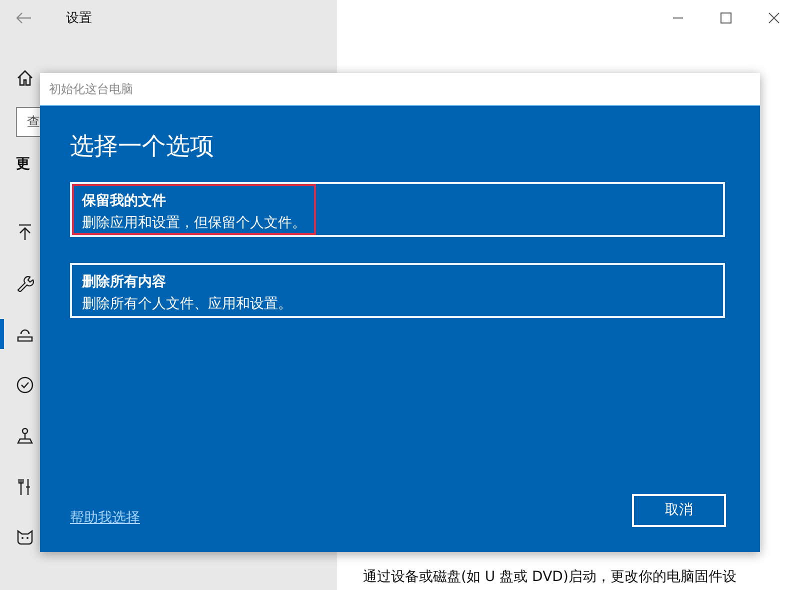 The image size is (800, 590). I want to click on wrench-icon, so click(25, 283).